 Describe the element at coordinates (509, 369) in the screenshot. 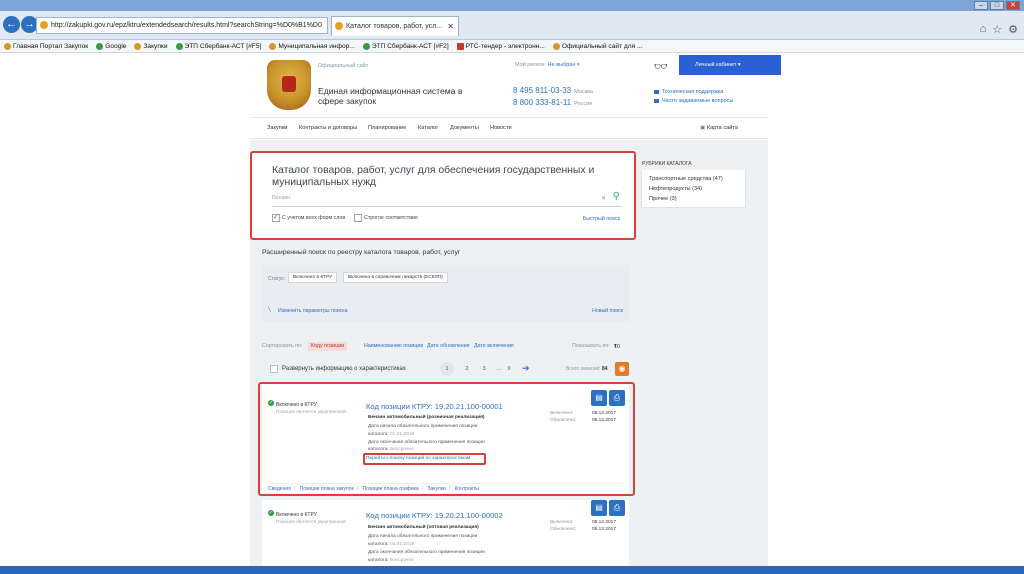

I see `page-9: 9` at that location.